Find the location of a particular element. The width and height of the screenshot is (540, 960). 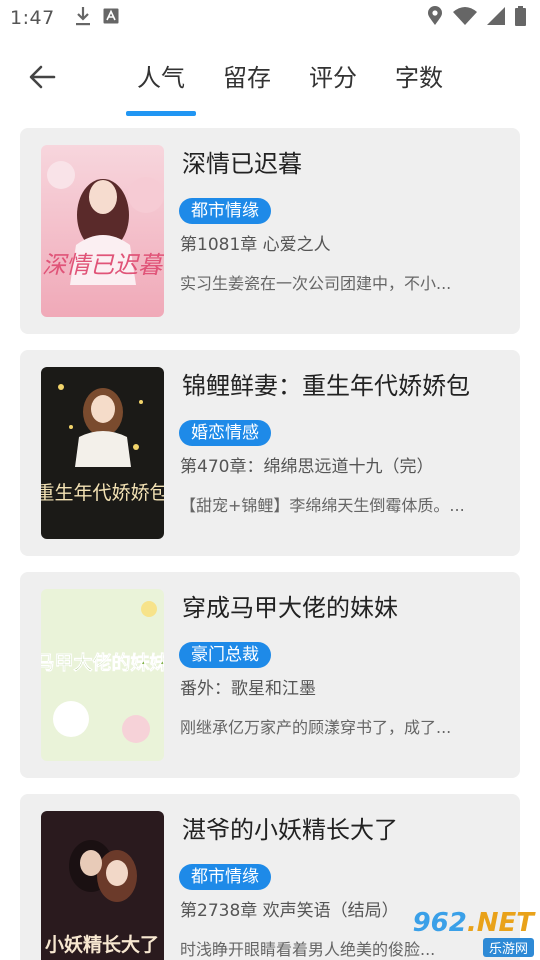

book-title: 穿成马甲大佬的妹妹 is located at coordinates (290, 608).